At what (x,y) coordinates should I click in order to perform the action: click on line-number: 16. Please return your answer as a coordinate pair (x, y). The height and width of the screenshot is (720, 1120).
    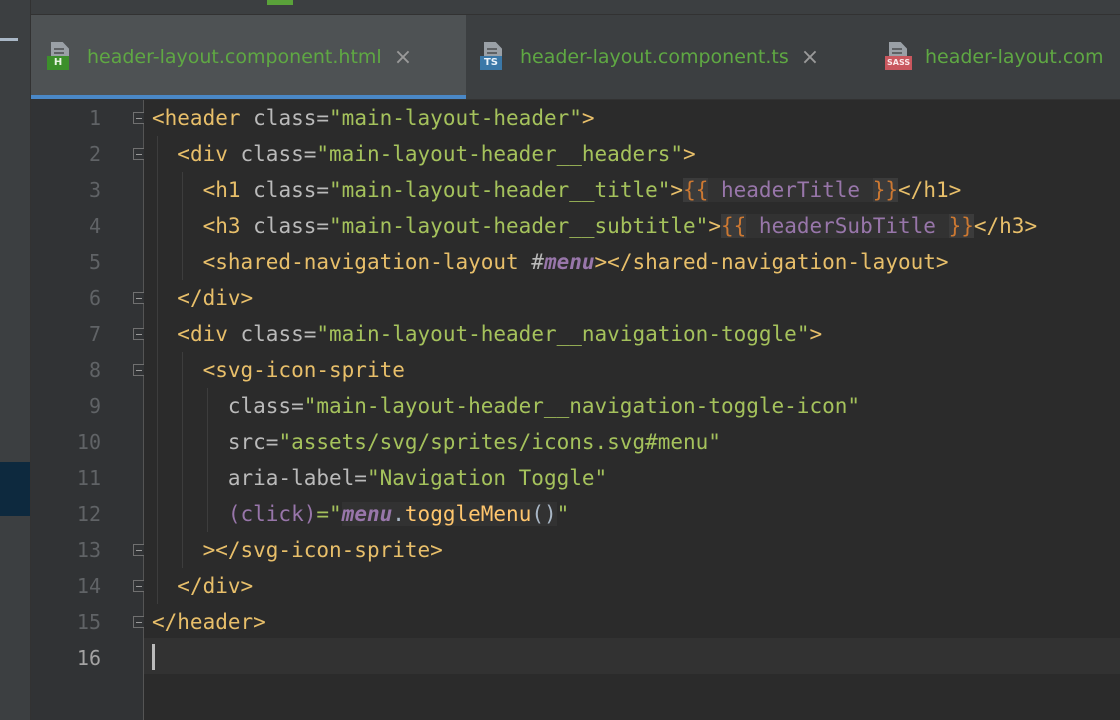
    Looking at the image, I should click on (88, 658).